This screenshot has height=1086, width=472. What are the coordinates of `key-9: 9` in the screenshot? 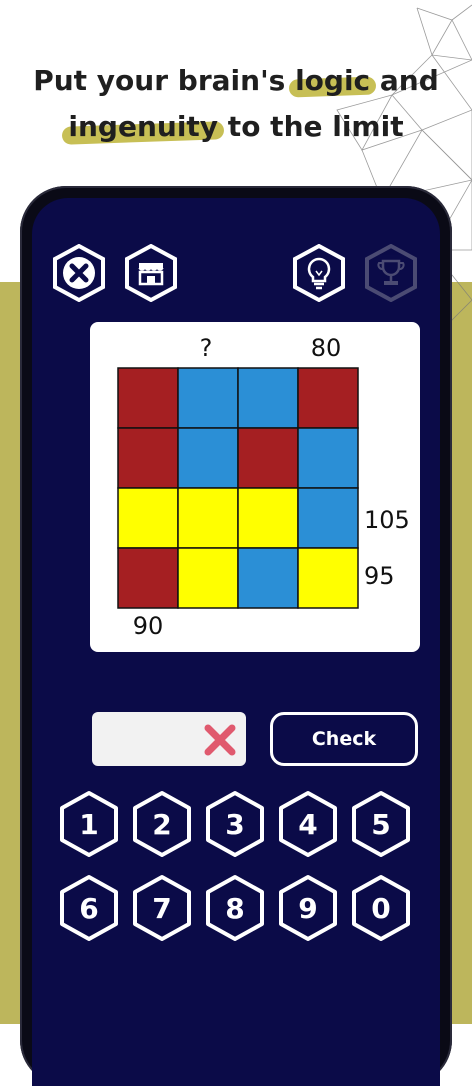 It's located at (308, 908).